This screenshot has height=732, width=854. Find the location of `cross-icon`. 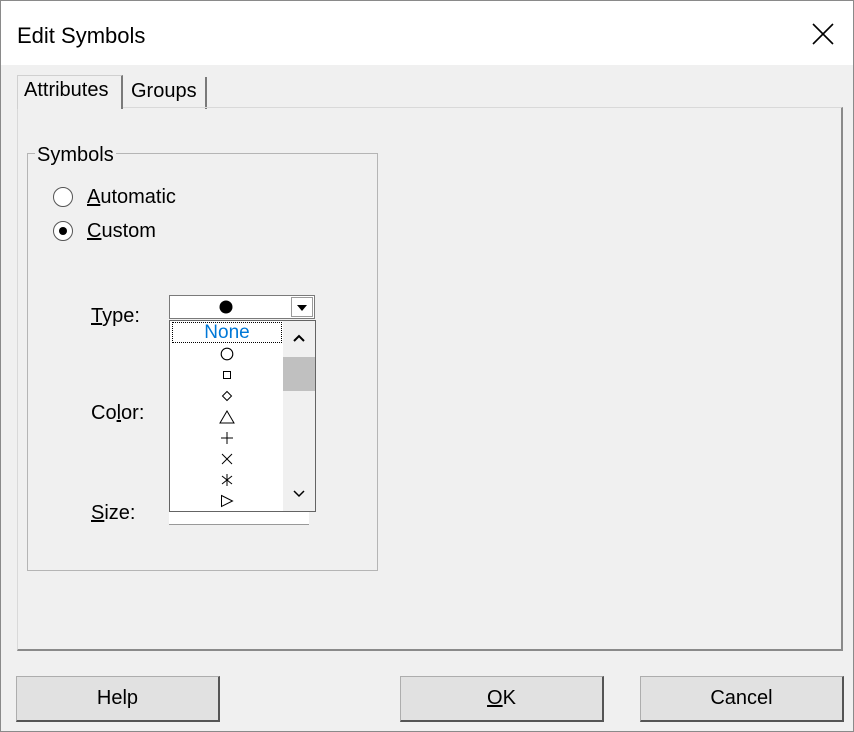

cross-icon is located at coordinates (227, 458).